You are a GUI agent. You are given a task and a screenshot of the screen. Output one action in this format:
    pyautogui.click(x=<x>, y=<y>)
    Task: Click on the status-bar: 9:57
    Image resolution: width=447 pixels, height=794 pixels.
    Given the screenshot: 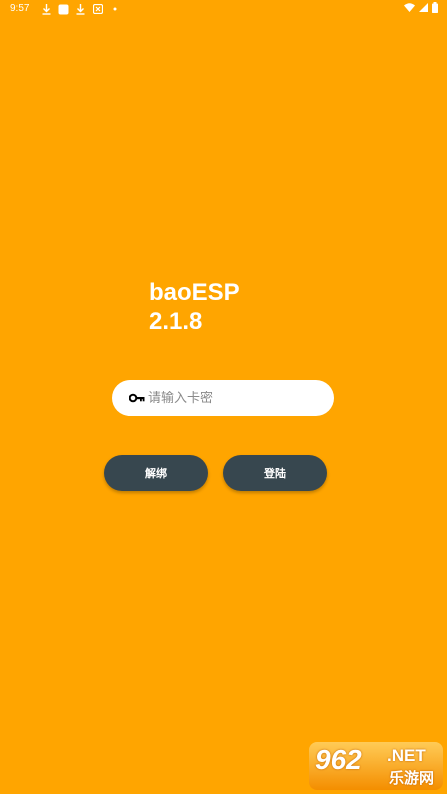 What is the action you would take?
    pyautogui.click(x=223, y=9)
    